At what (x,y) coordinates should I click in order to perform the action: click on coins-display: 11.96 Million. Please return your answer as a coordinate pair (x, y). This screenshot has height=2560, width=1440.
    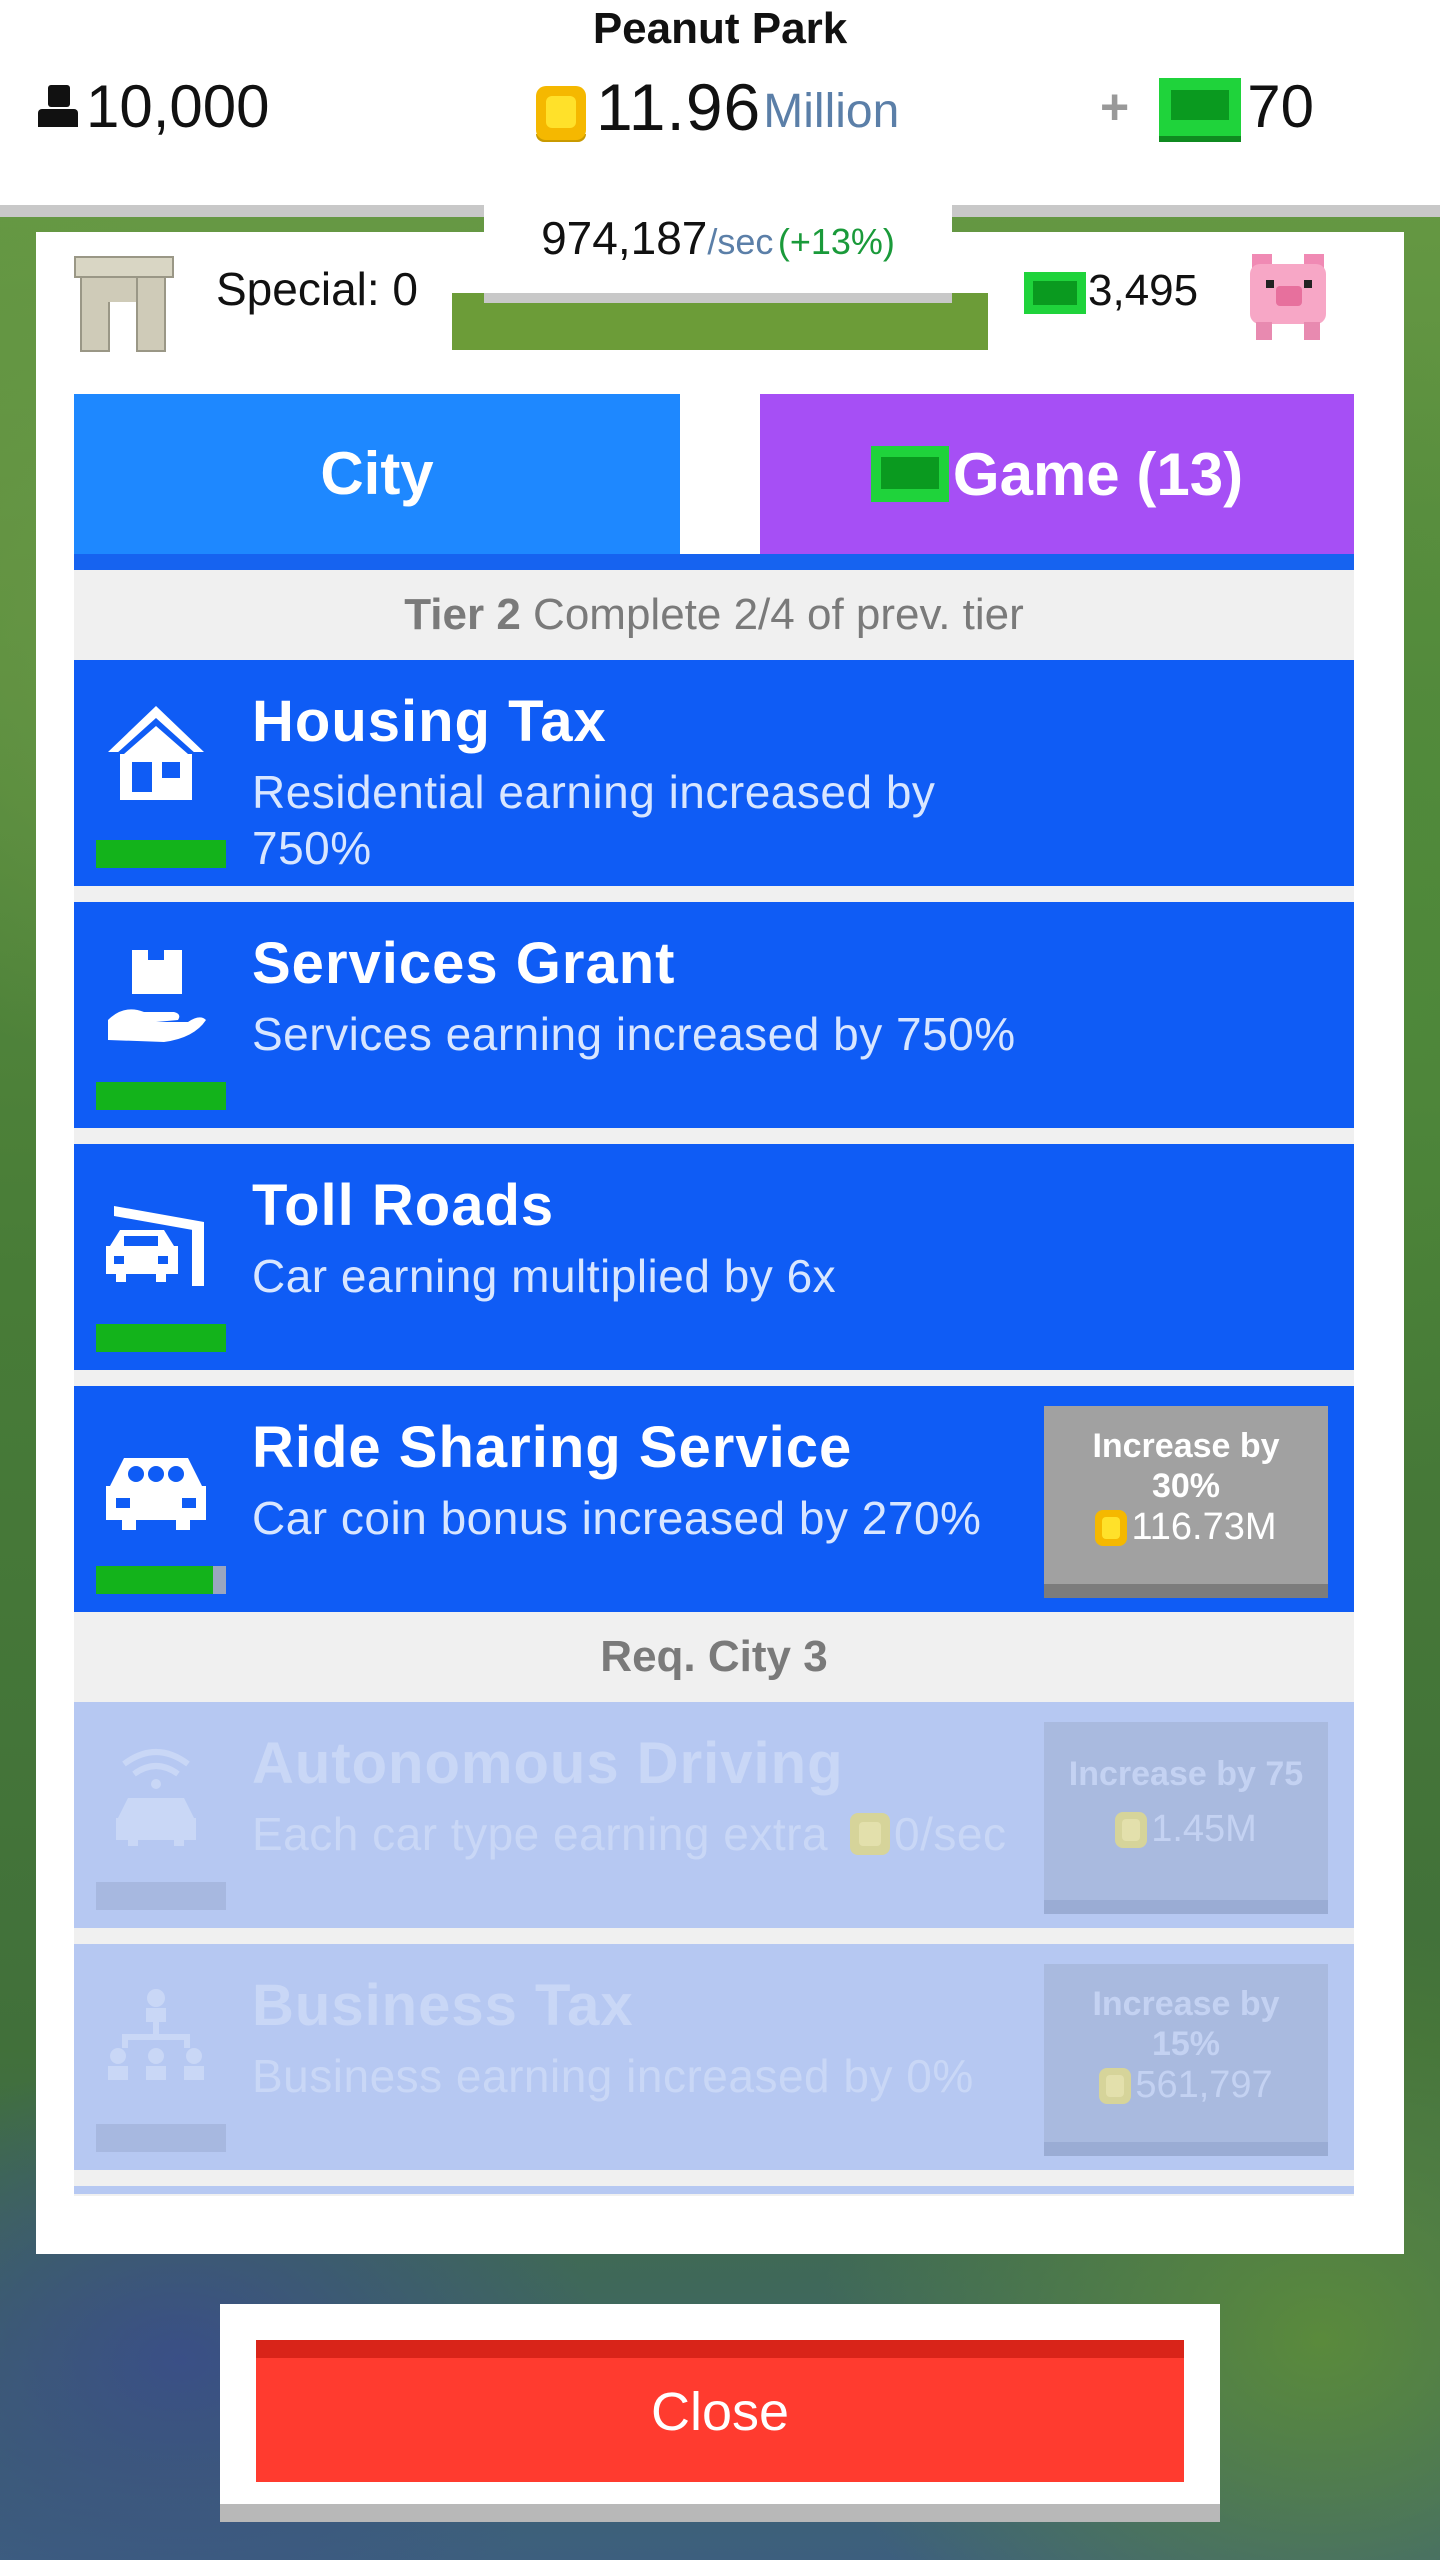
    Looking at the image, I should click on (717, 107).